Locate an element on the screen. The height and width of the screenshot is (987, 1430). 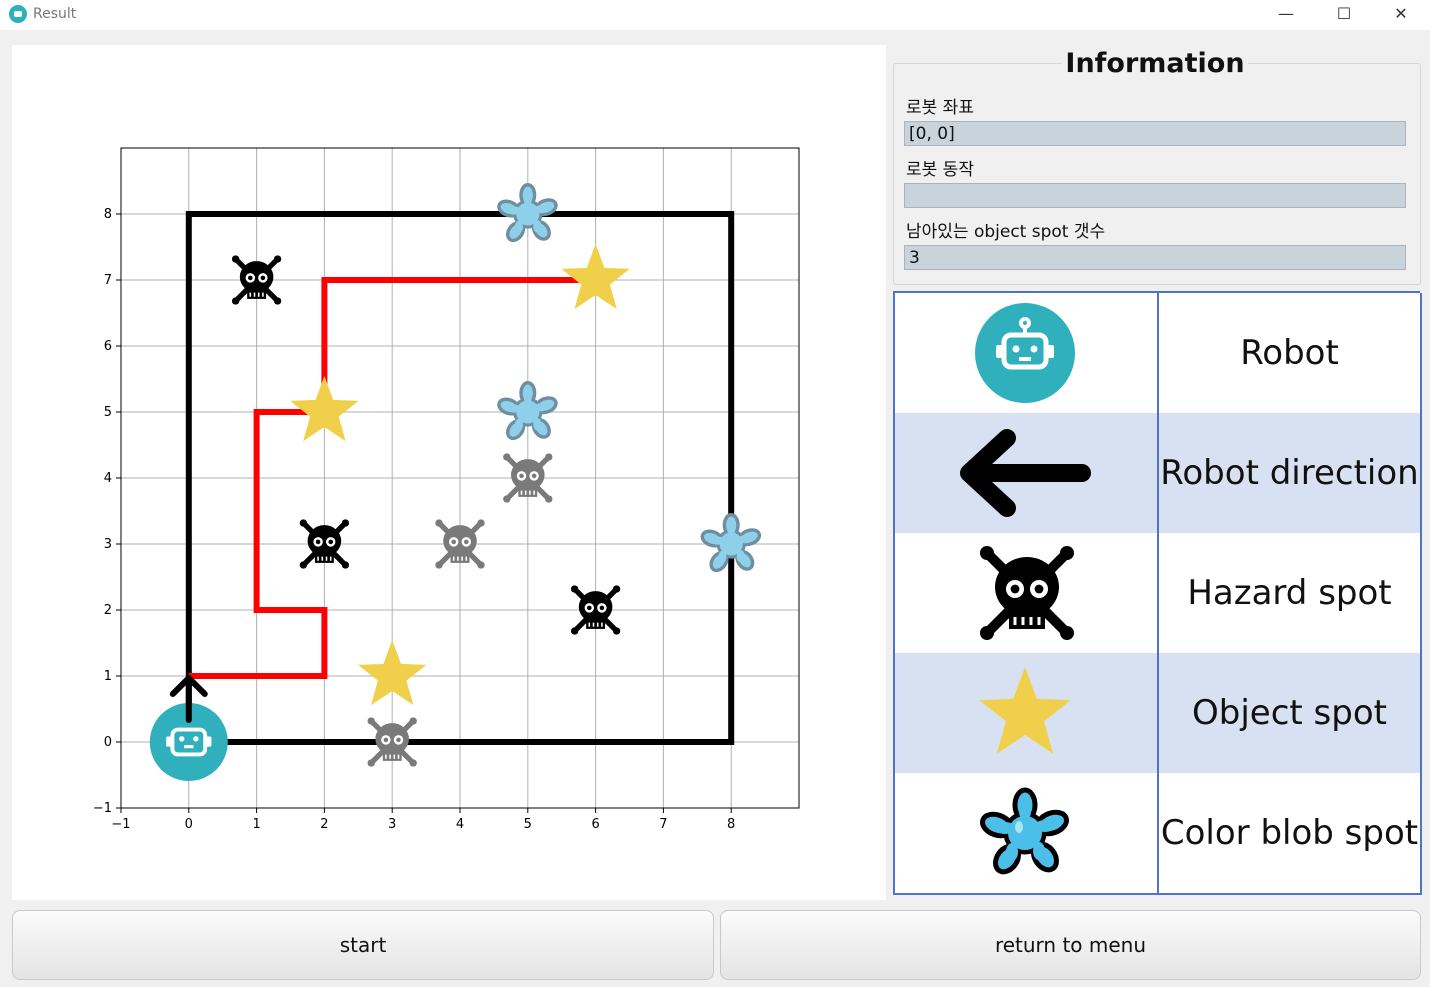
legend-row-blob: Color blob spot is located at coordinates (1157, 834).